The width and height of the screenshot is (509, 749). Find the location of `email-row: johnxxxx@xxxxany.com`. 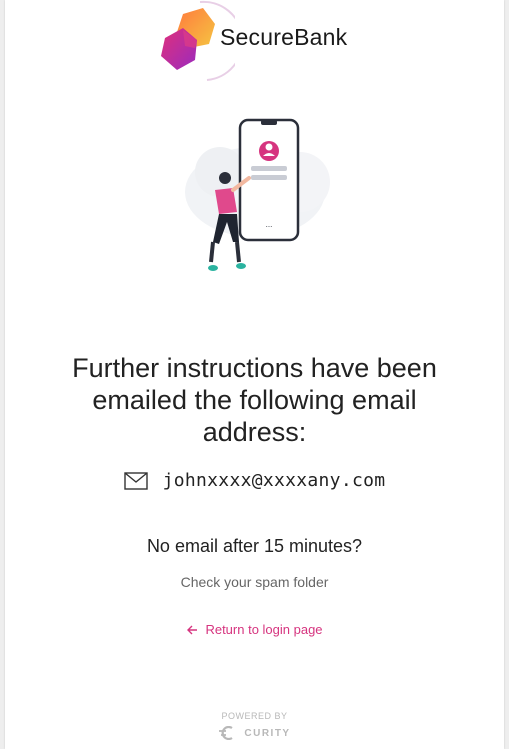

email-row: johnxxxx@xxxxany.com is located at coordinates (254, 480).